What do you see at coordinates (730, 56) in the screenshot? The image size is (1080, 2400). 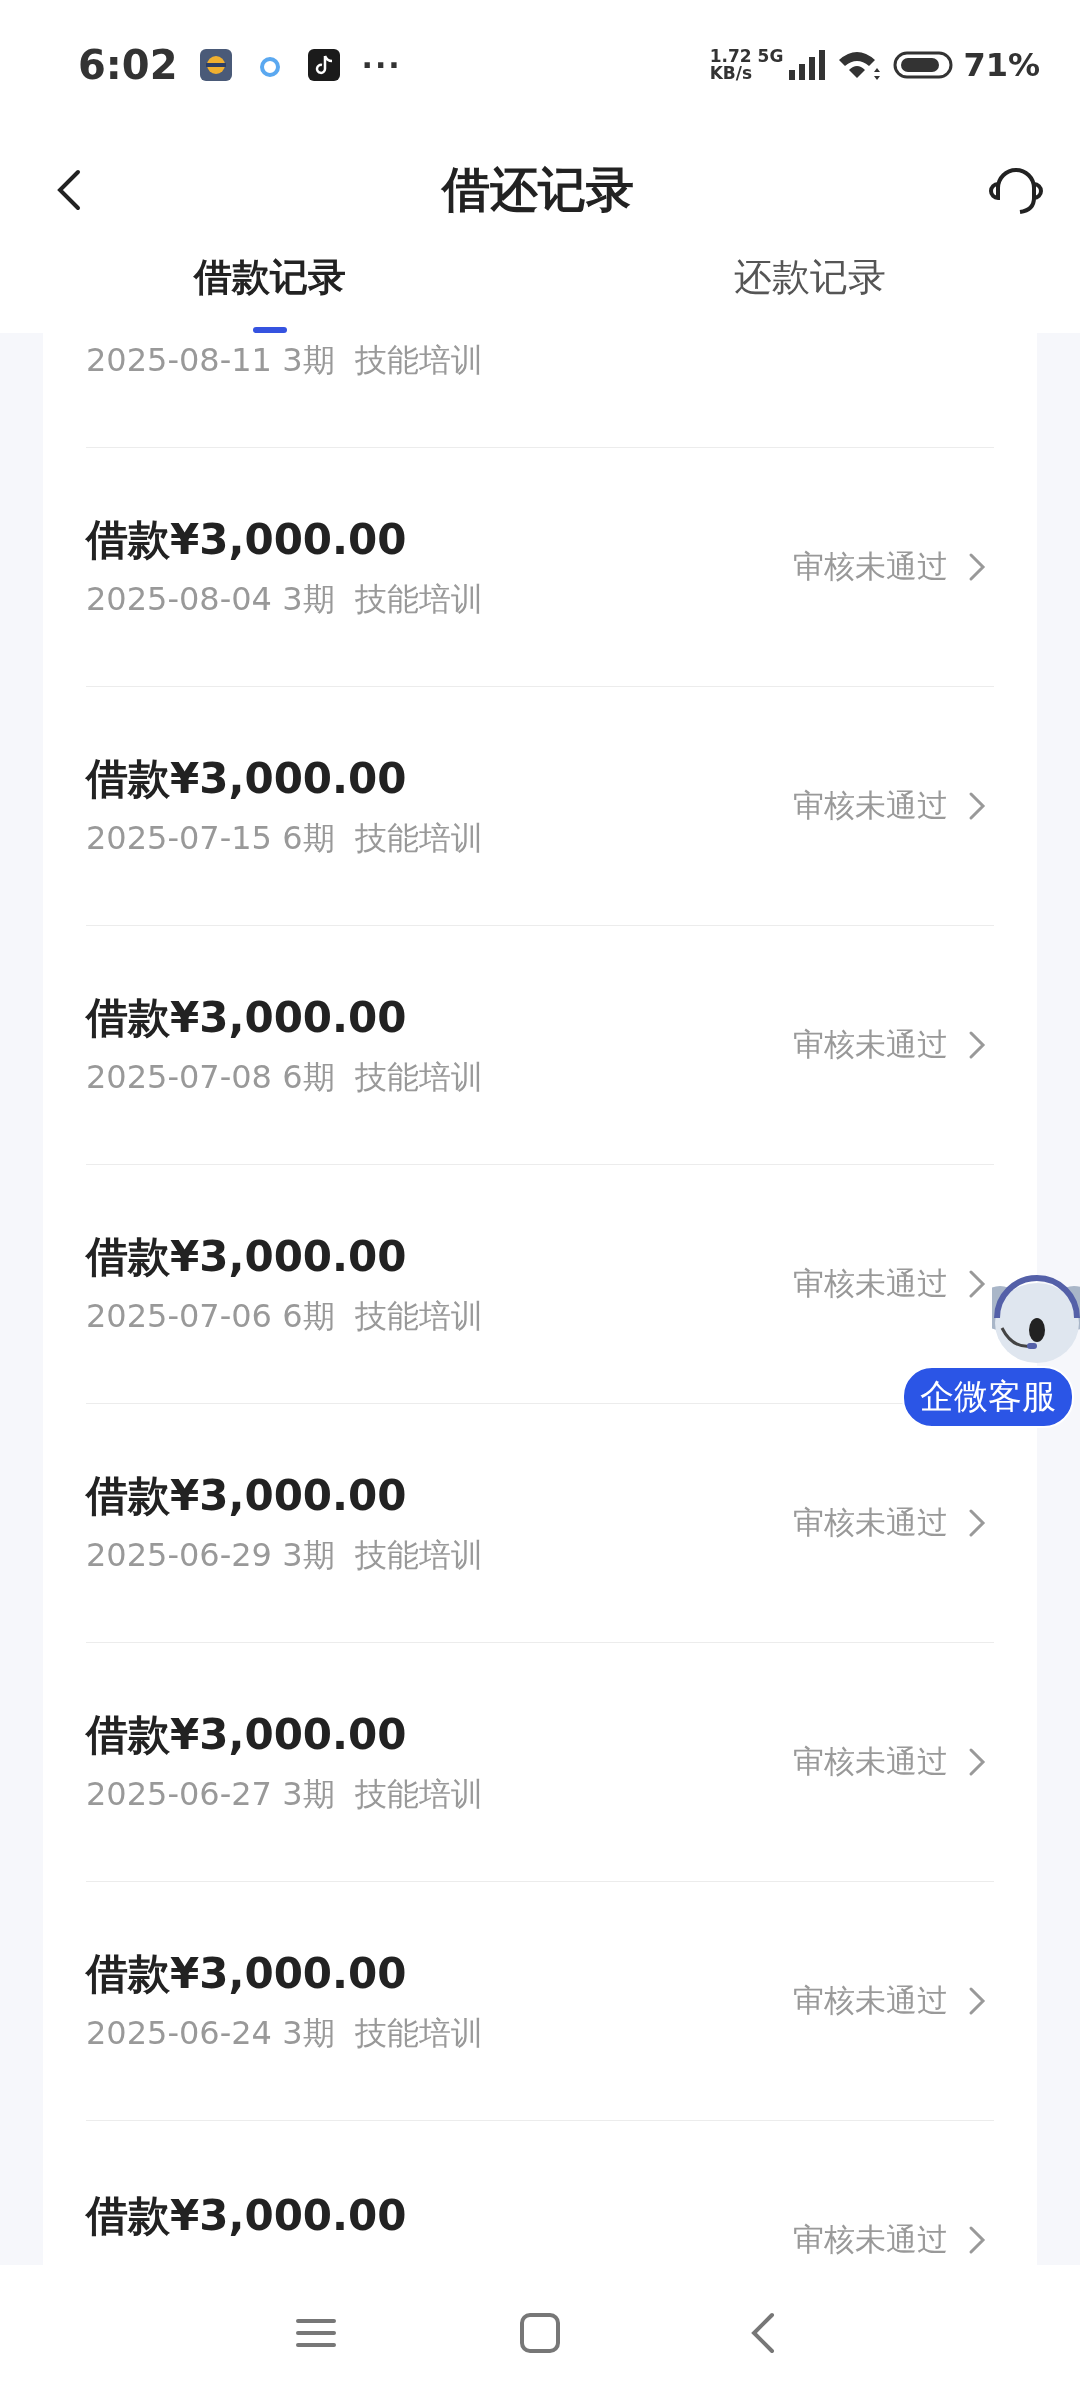 I see `network-speed: 1.72` at bounding box center [730, 56].